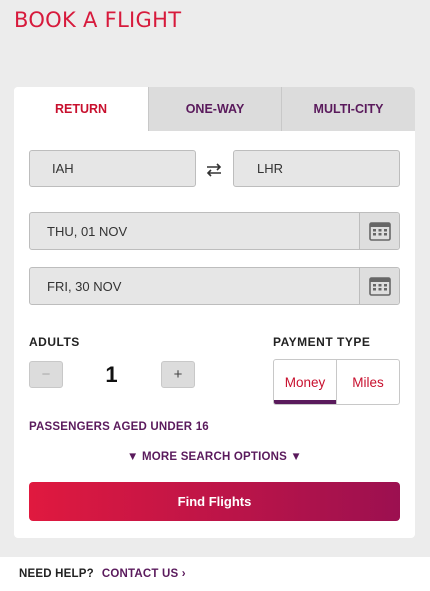 The image size is (430, 591). What do you see at coordinates (111, 374) in the screenshot?
I see `adults-count: 1` at bounding box center [111, 374].